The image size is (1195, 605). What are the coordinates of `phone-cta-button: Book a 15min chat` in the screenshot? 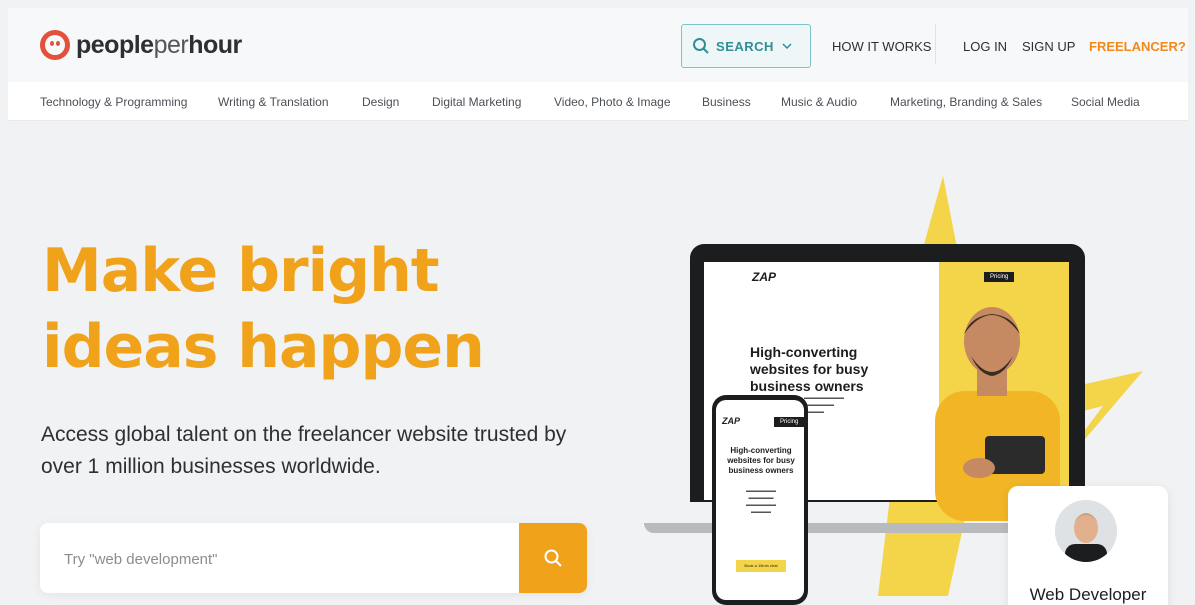 It's located at (761, 566).